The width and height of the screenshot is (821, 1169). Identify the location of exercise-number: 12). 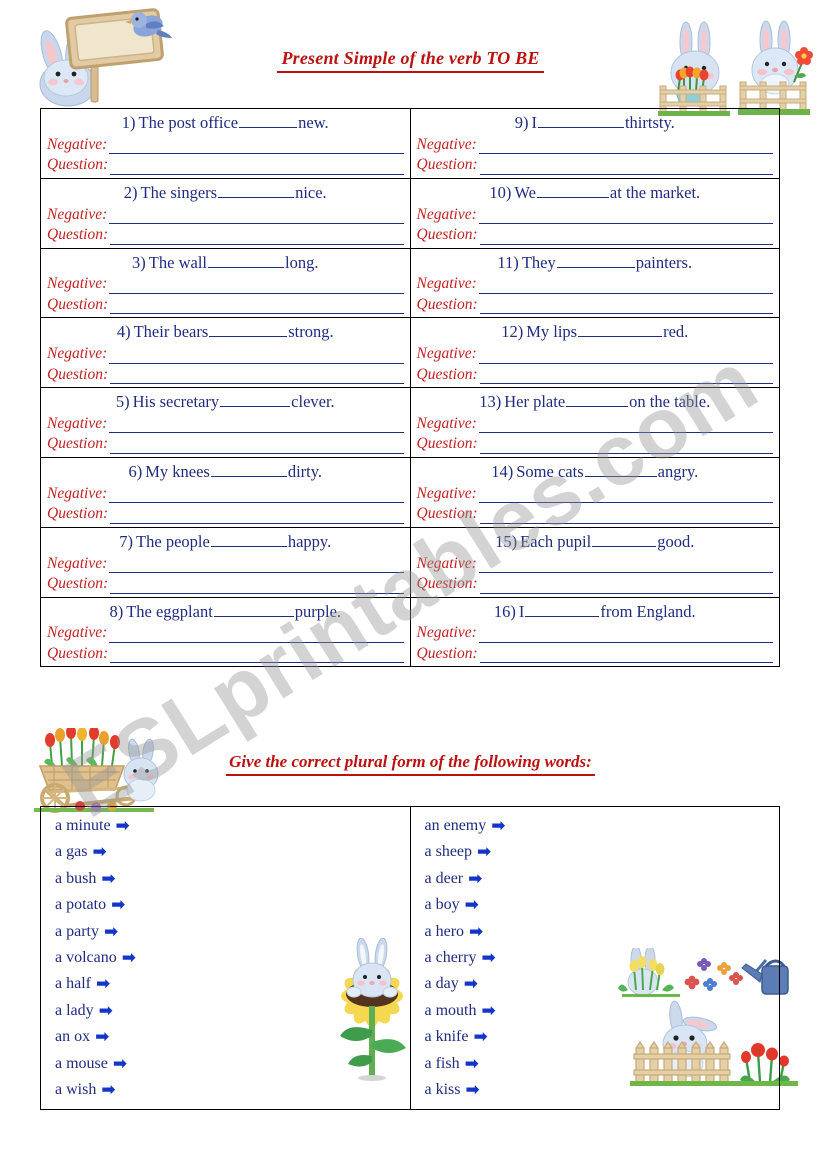
(512, 332).